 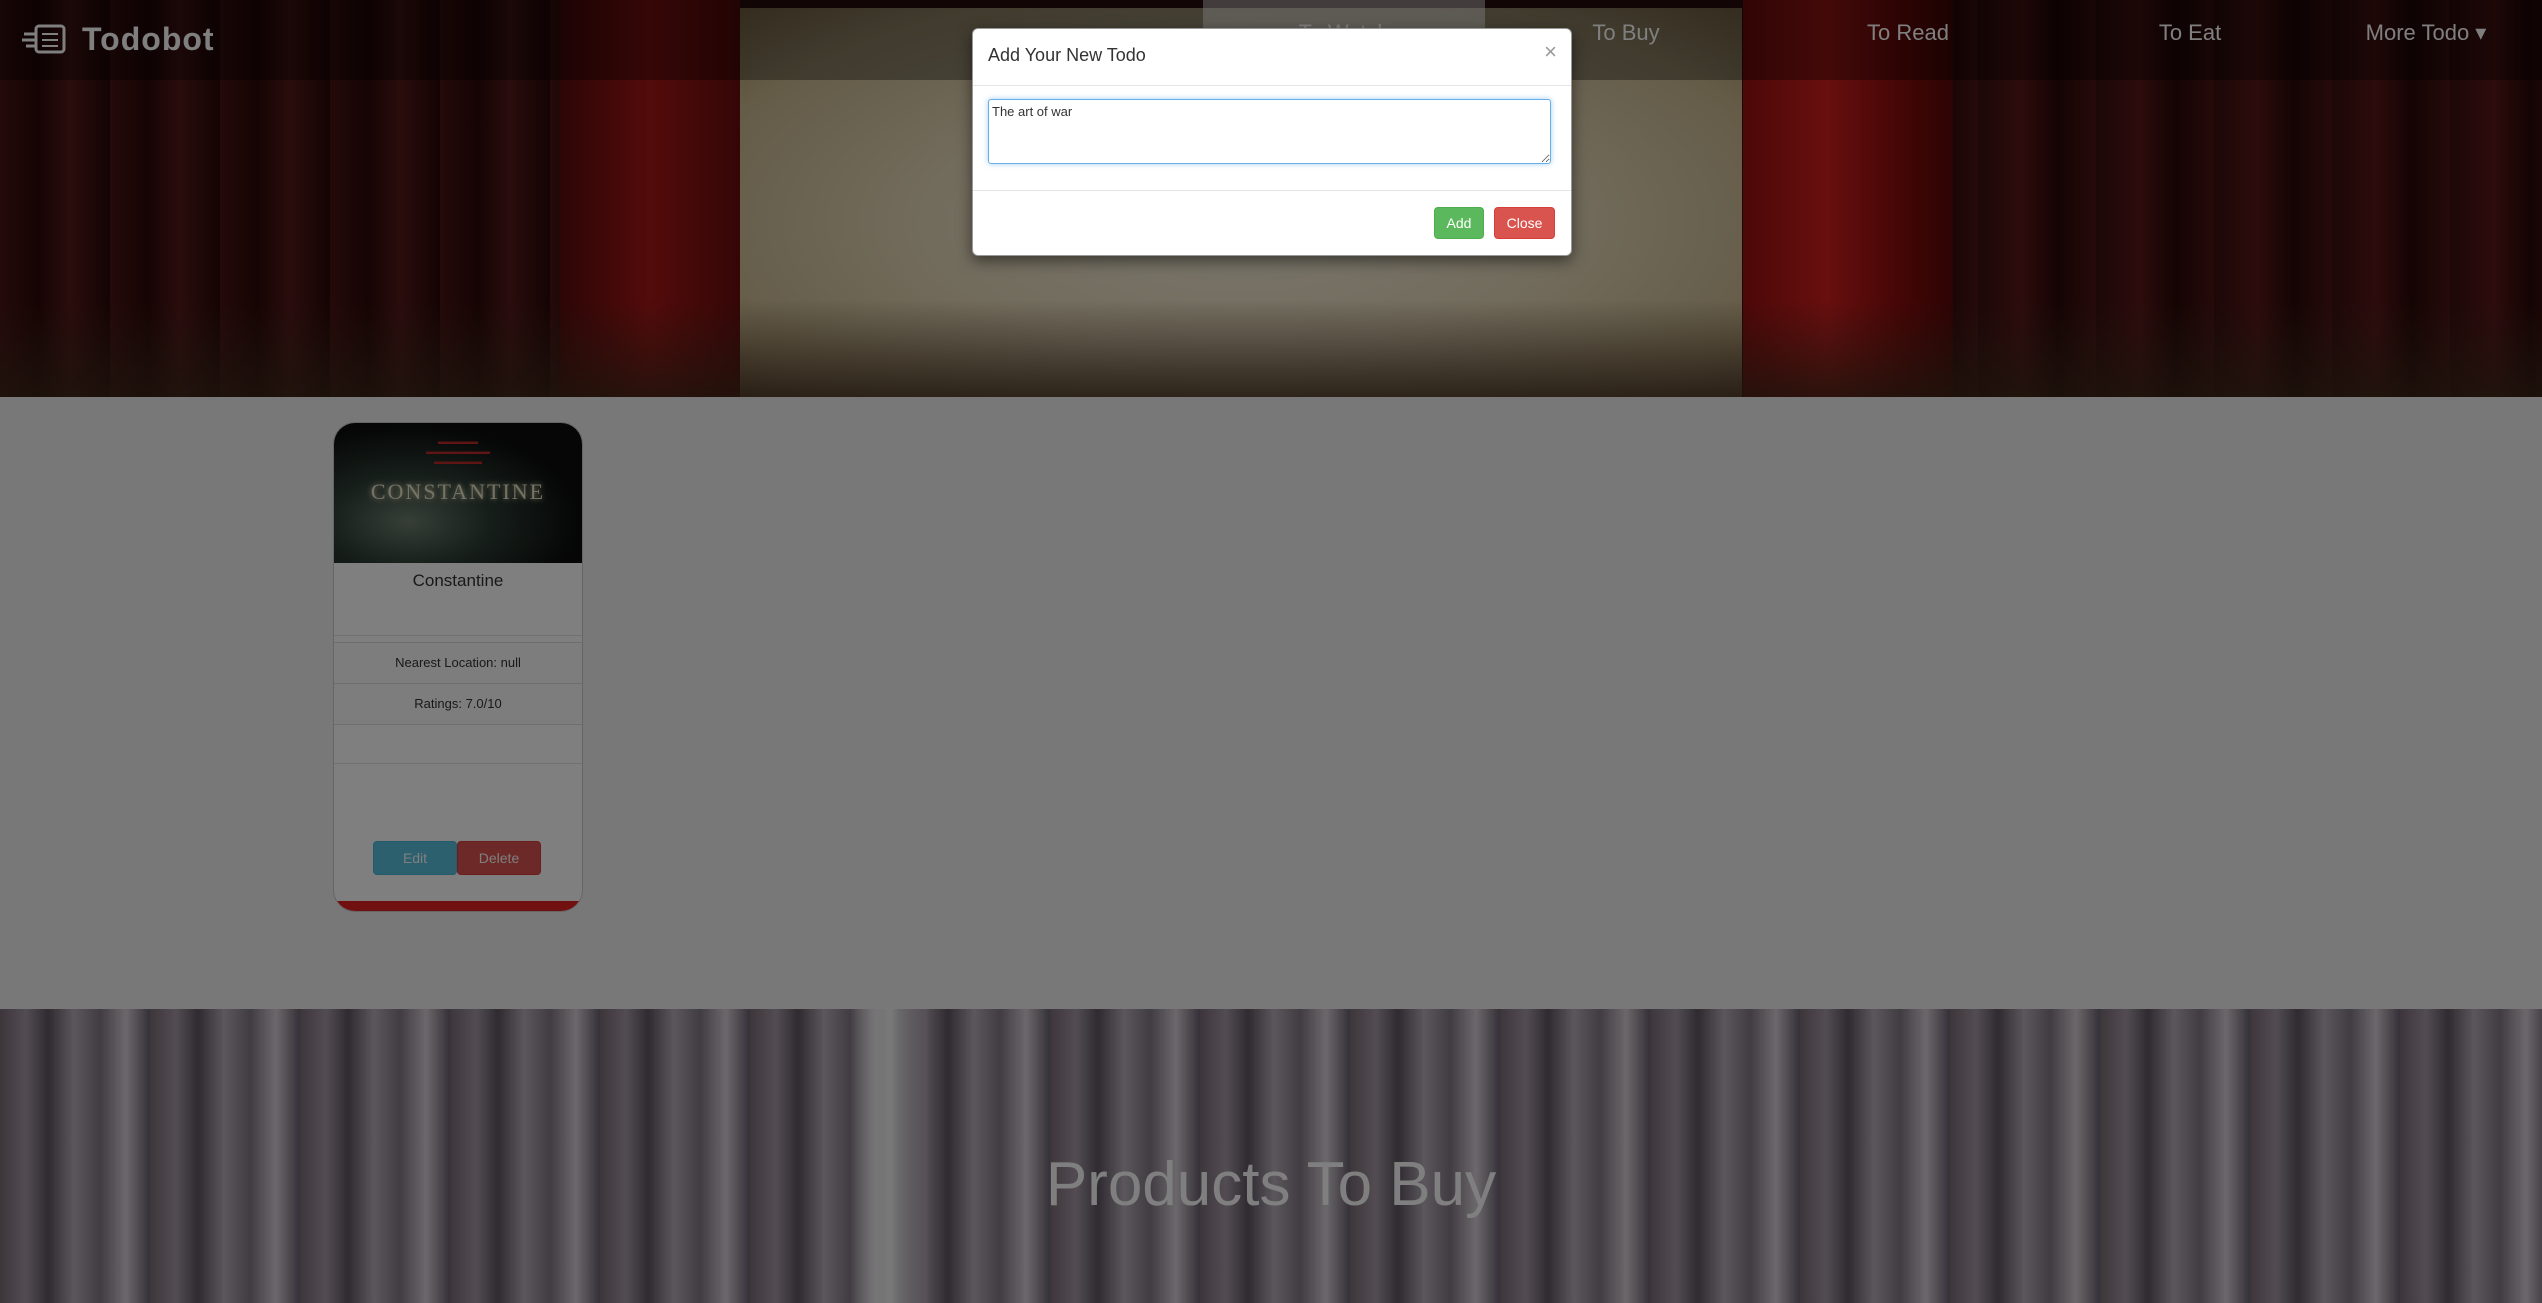 I want to click on close-button: Close, so click(x=1524, y=223).